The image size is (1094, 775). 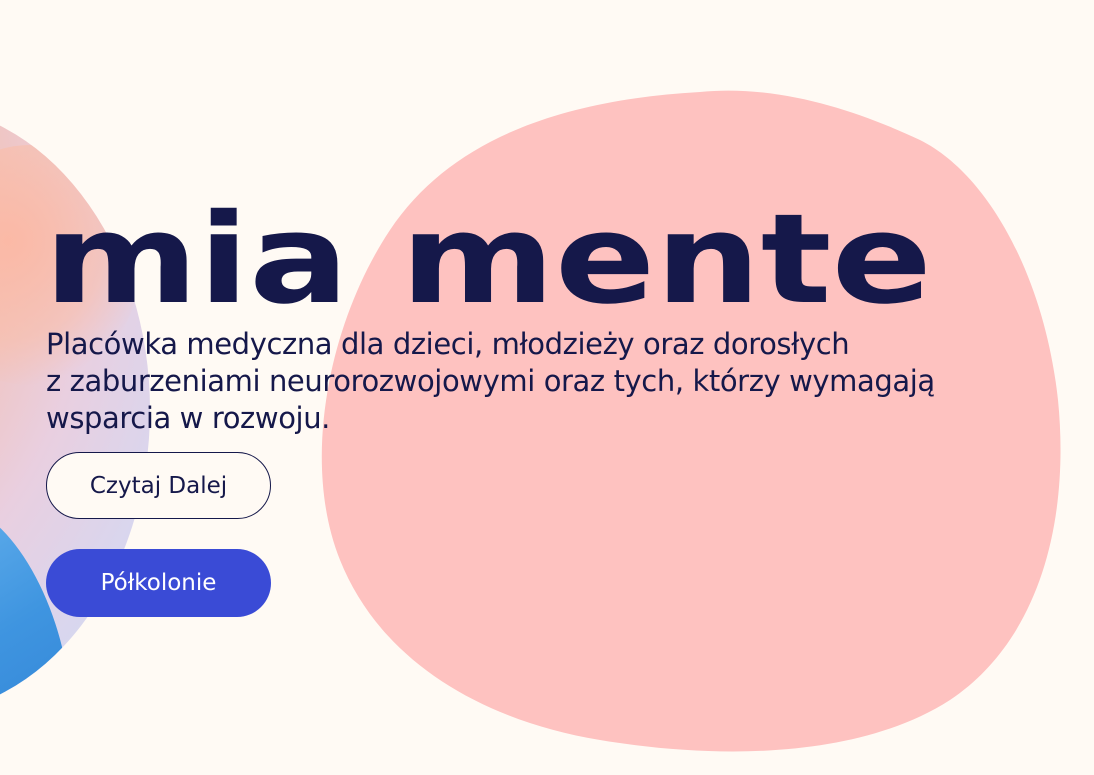 What do you see at coordinates (158, 583) in the screenshot?
I see `day-camps-button: Półkolonie` at bounding box center [158, 583].